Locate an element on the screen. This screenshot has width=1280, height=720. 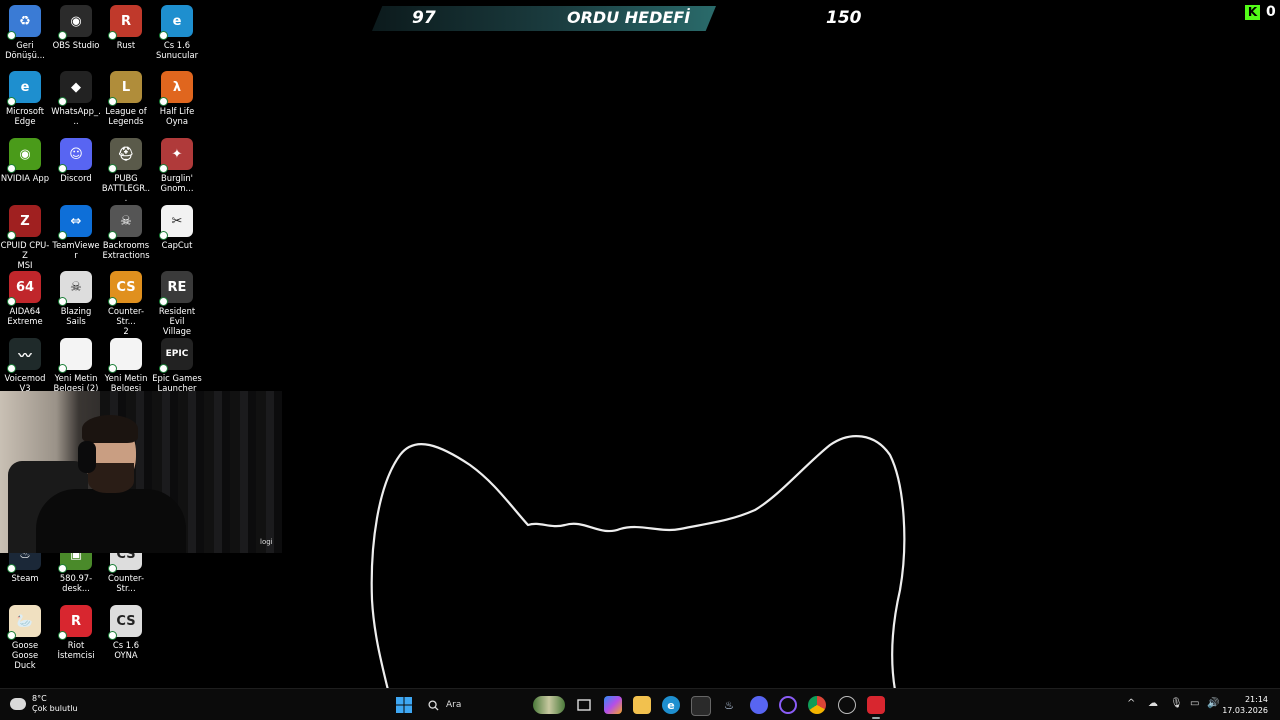
desktop-icon-label: Microsoft Edge is located at coordinates (25, 116).